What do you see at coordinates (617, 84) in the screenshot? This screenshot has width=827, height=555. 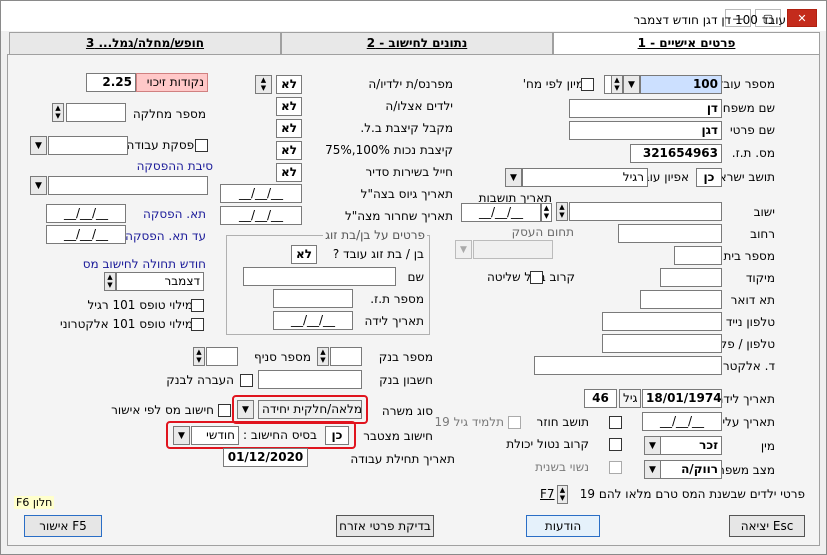 I see `employee-spin: ▲ ▼` at bounding box center [617, 84].